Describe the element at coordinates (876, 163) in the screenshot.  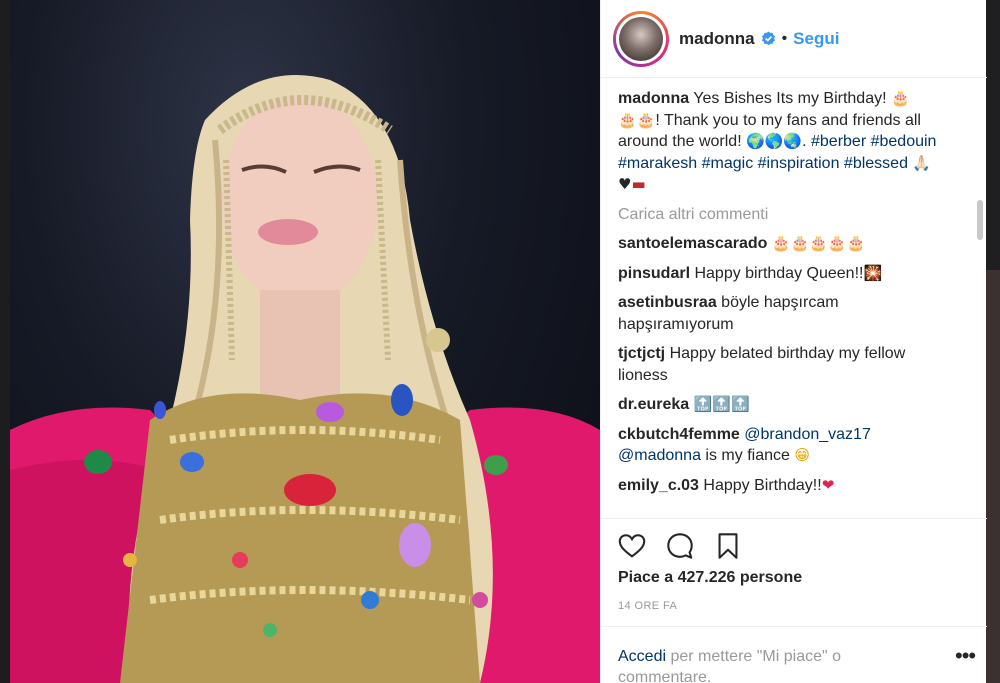
I see `hashtag-link: #blessed` at that location.